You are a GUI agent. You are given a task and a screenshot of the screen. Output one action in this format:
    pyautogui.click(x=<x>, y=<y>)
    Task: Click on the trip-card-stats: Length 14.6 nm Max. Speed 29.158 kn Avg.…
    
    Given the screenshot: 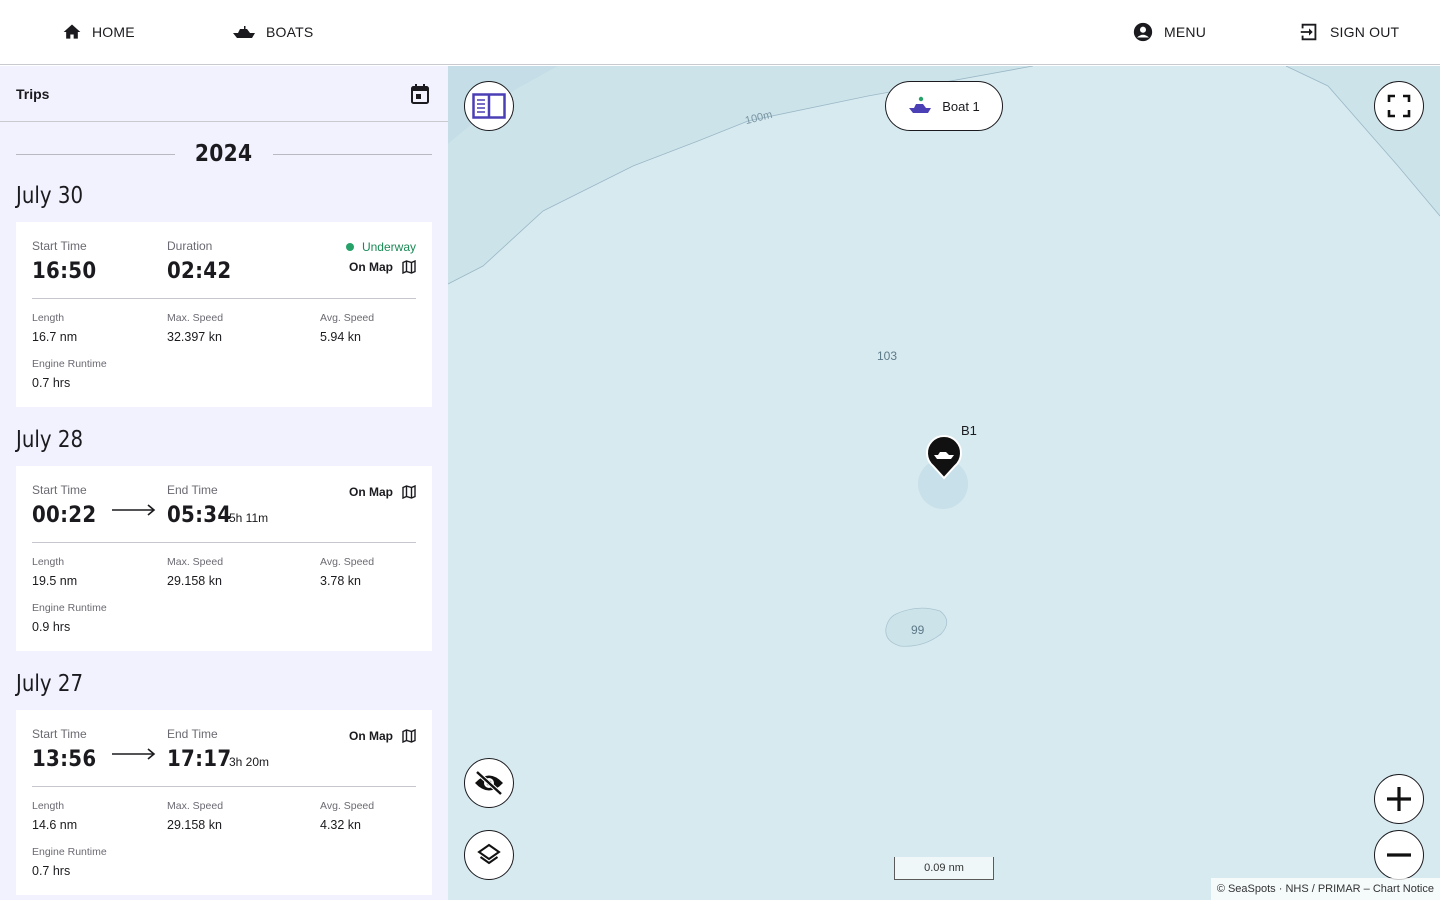 What is the action you would take?
    pyautogui.click(x=224, y=841)
    